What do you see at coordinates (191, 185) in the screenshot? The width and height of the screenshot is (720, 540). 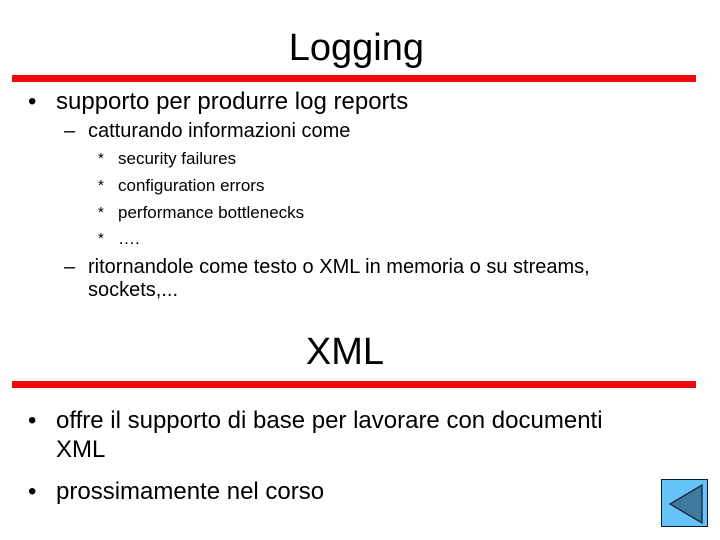 I see `list-item-text: configuration errors` at bounding box center [191, 185].